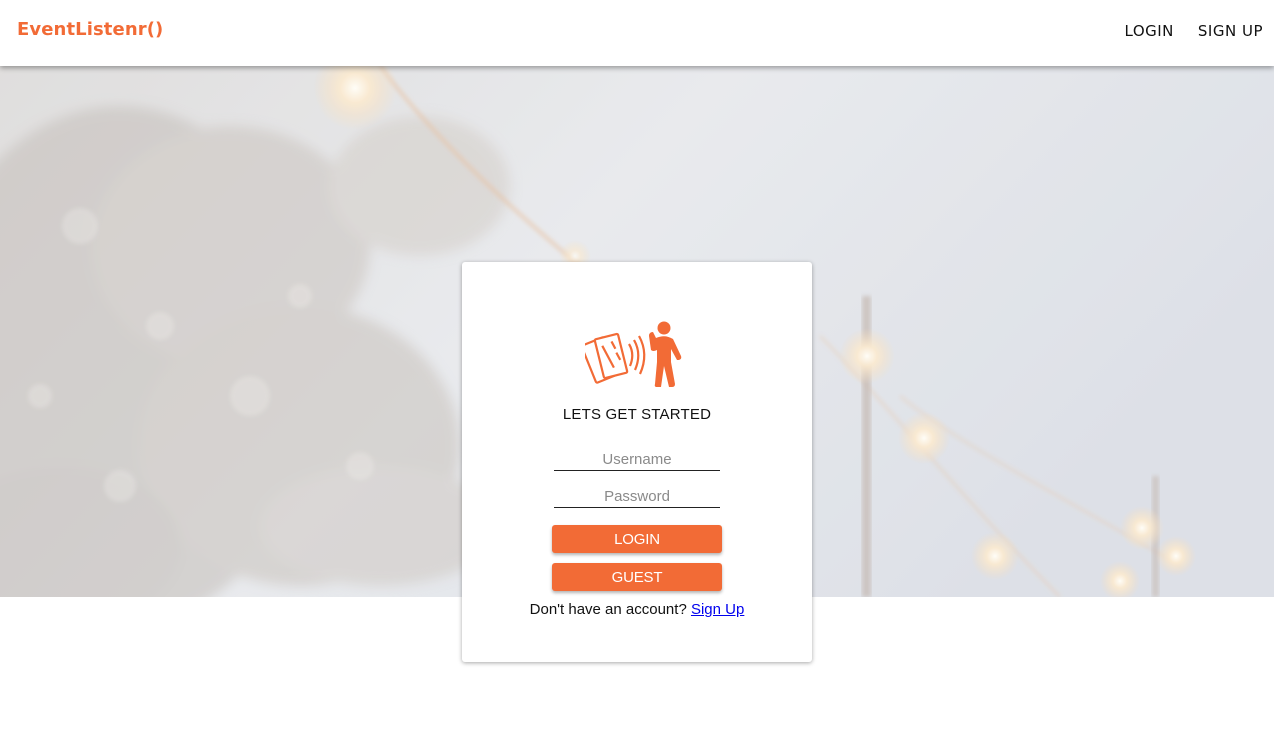 The width and height of the screenshot is (1274, 751). Describe the element at coordinates (1194, 31) in the screenshot. I see `nav-links: LOGIN SIGN UP` at that location.